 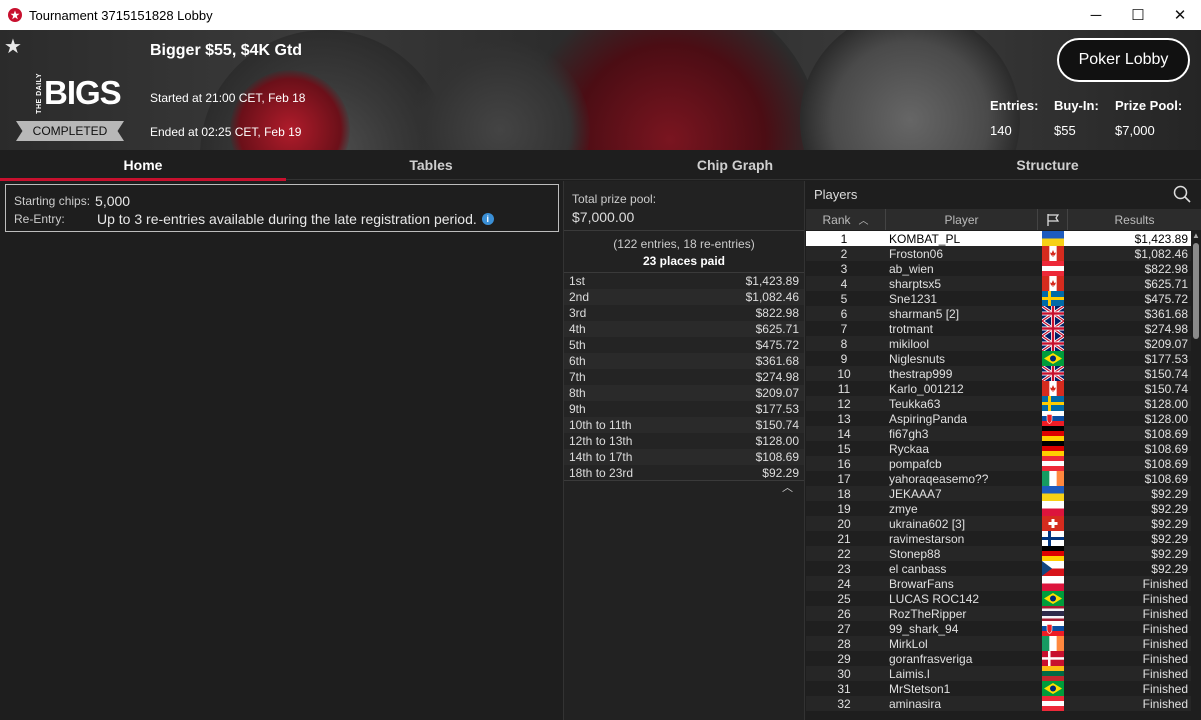 What do you see at coordinates (915, 463) in the screenshot?
I see `player-name: pompafcb` at bounding box center [915, 463].